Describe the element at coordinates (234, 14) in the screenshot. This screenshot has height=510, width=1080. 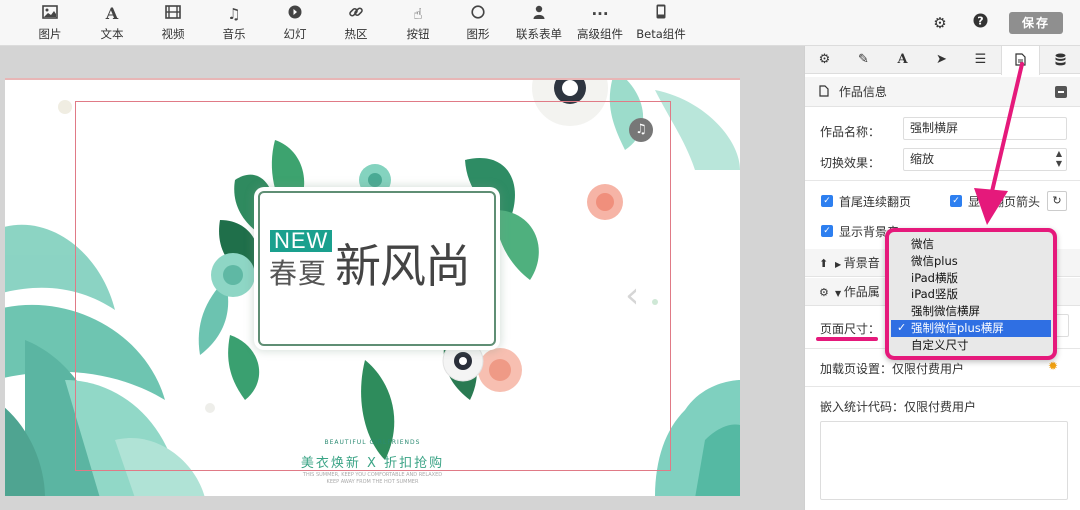
I see `music-icon: ♫` at that location.